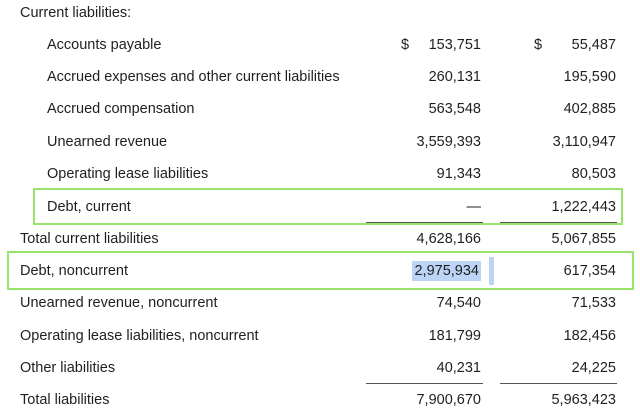 Image resolution: width=640 pixels, height=416 pixels. What do you see at coordinates (583, 239) in the screenshot?
I see `value-col2: 5,067,855` at bounding box center [583, 239].